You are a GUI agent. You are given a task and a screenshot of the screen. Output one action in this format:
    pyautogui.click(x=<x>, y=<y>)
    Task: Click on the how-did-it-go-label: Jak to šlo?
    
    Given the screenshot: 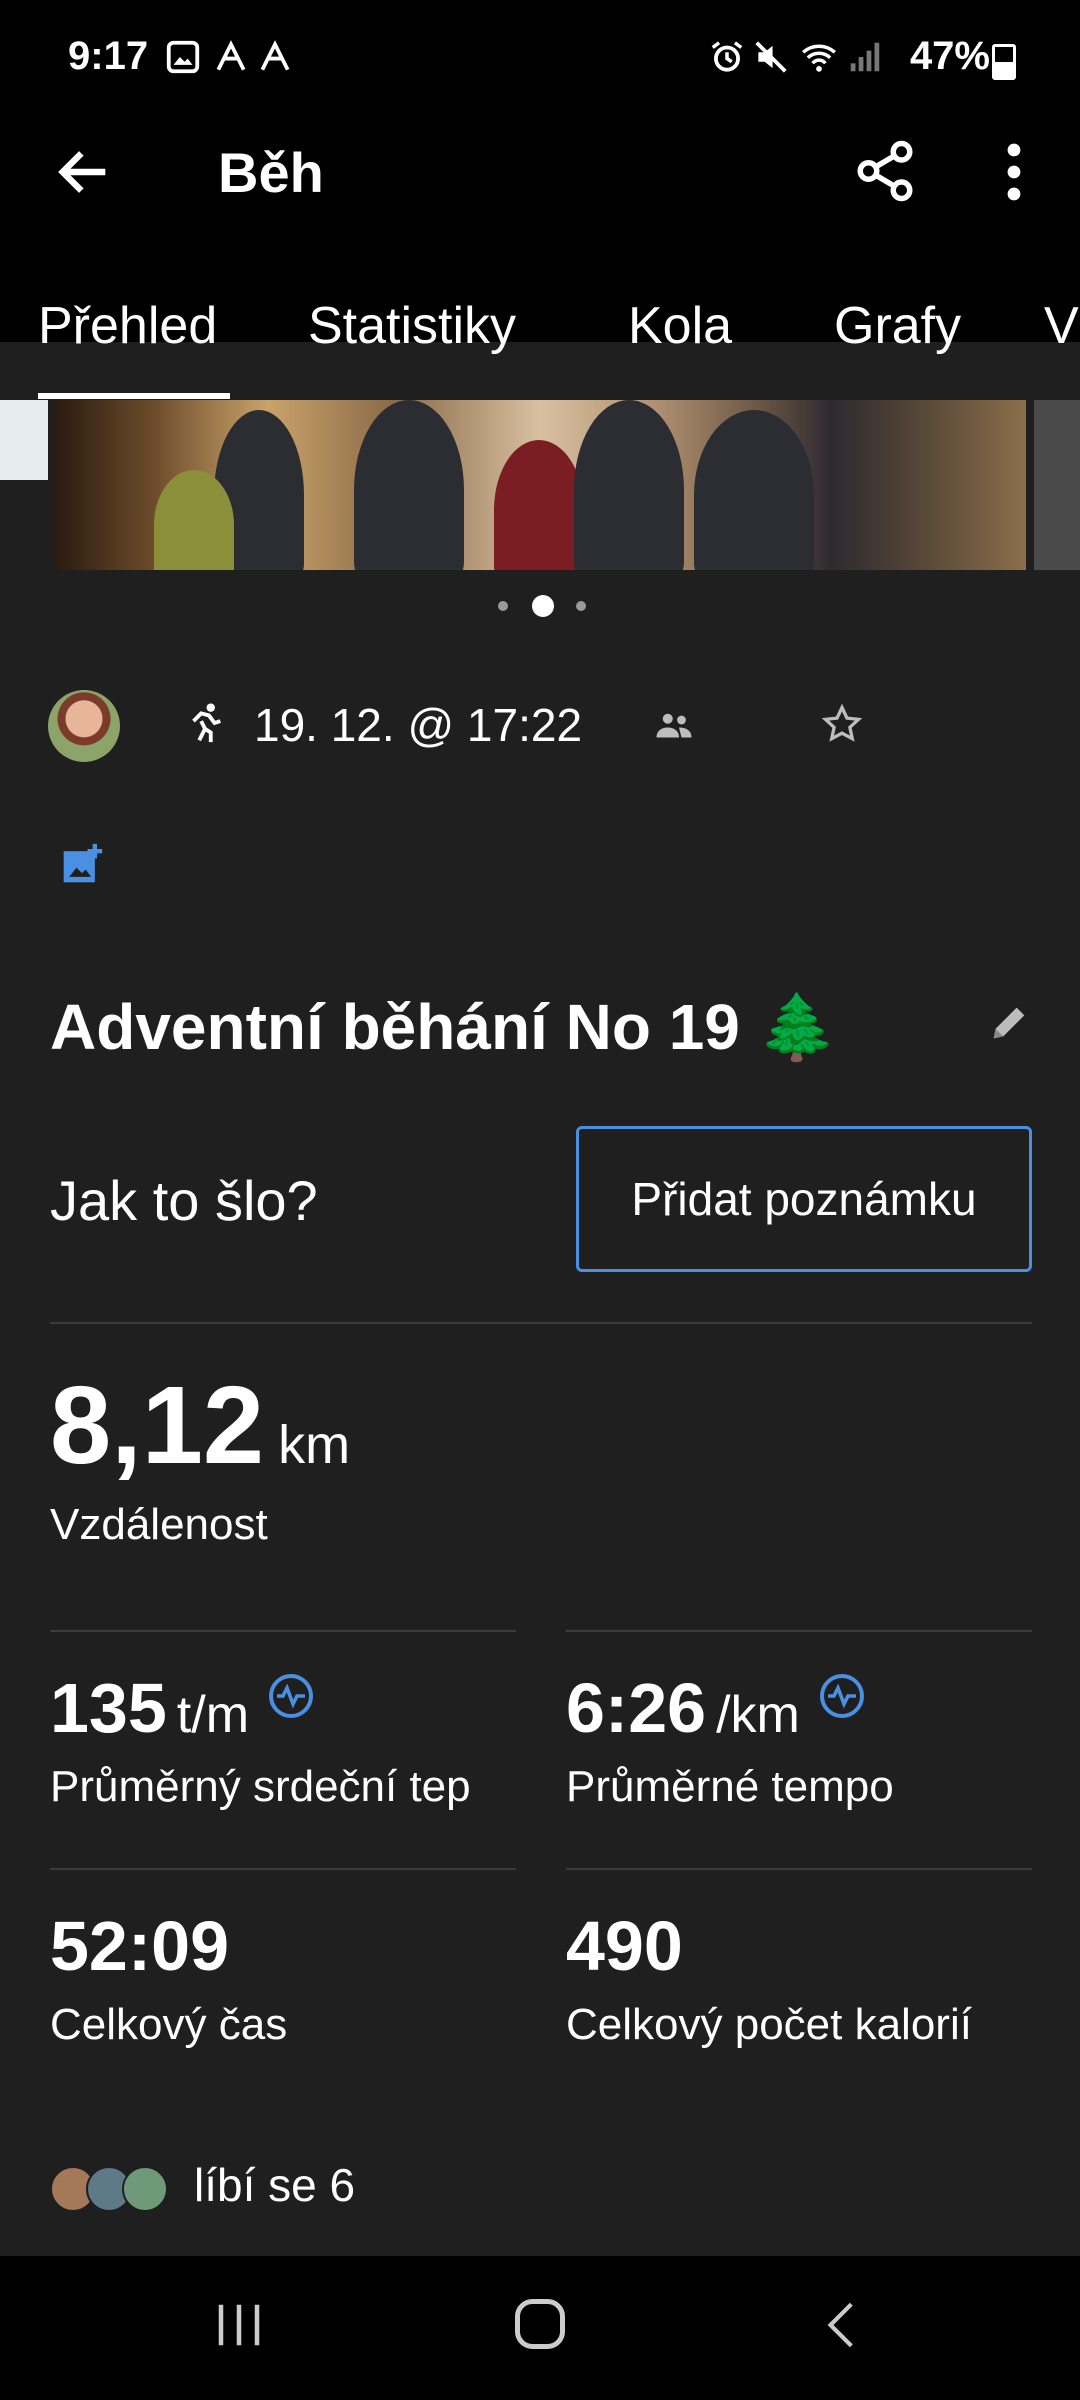 What is the action you would take?
    pyautogui.click(x=184, y=1200)
    